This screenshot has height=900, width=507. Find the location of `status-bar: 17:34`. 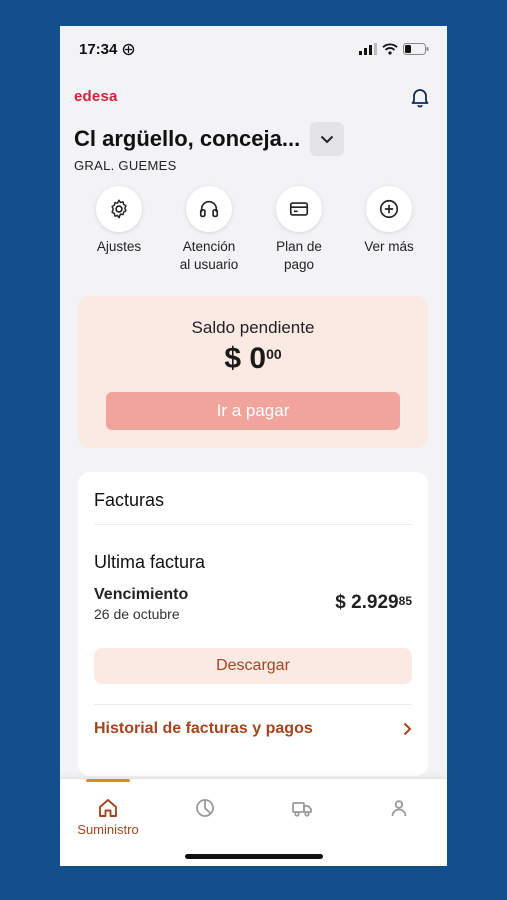

status-bar: 17:34 is located at coordinates (253, 49).